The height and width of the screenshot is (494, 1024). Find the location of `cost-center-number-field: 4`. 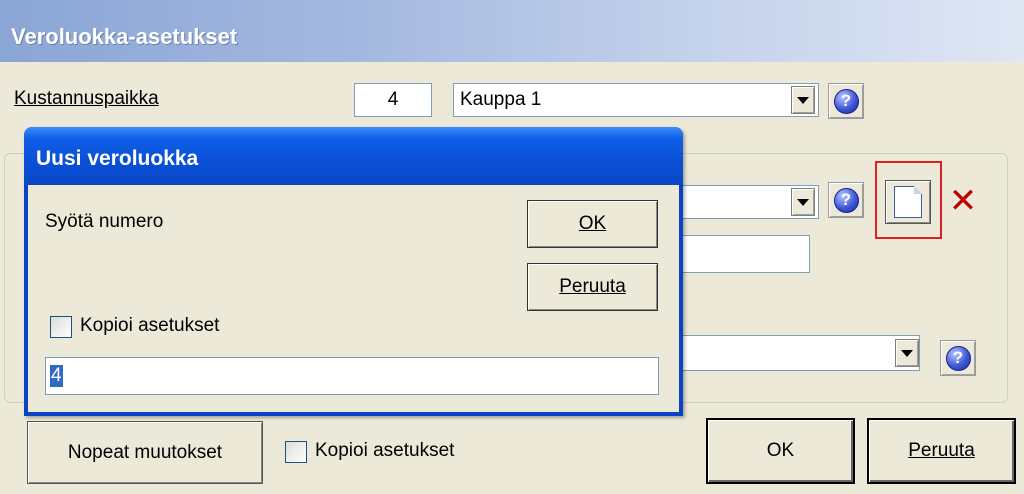

cost-center-number-field: 4 is located at coordinates (393, 100).